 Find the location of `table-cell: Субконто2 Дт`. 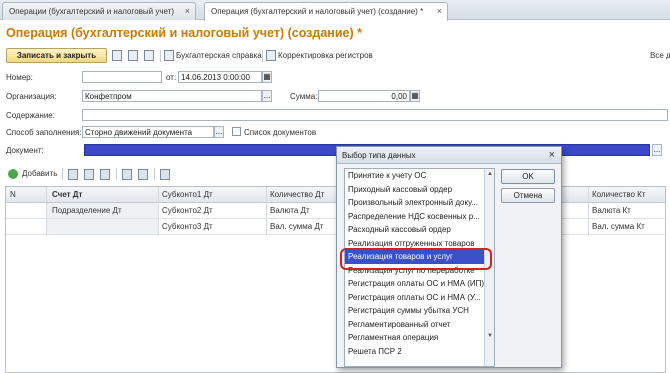

table-cell: Субконто2 Дт is located at coordinates (187, 210).